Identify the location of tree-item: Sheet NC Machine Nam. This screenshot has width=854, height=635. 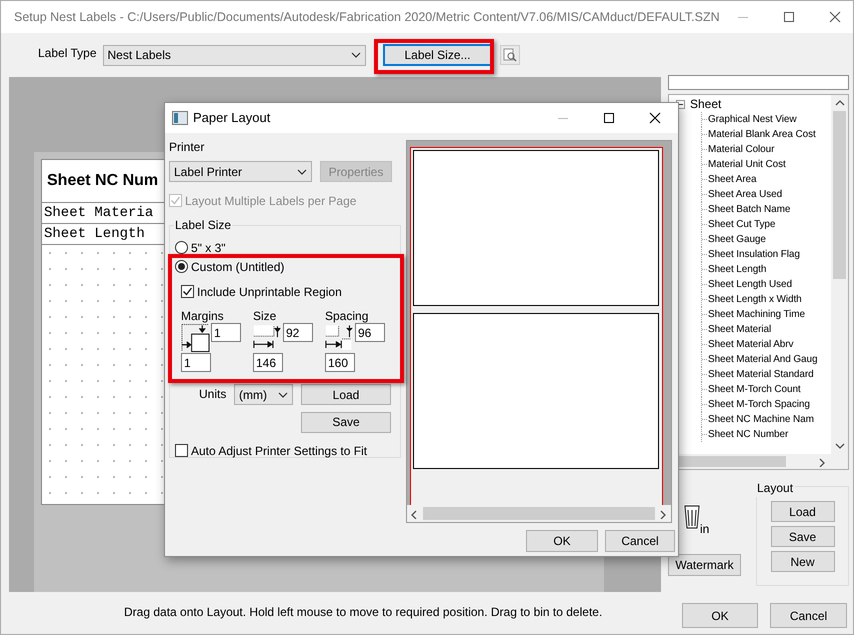
(761, 419).